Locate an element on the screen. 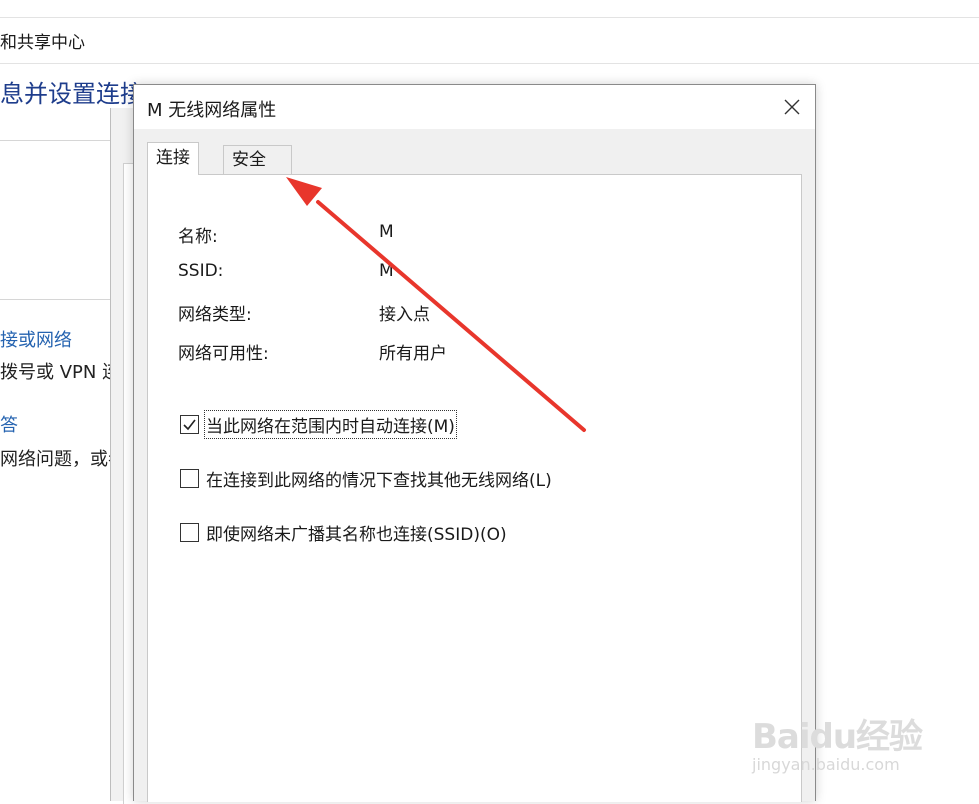  troubleshoot-description: 网络问题，或者 is located at coordinates (63, 459).